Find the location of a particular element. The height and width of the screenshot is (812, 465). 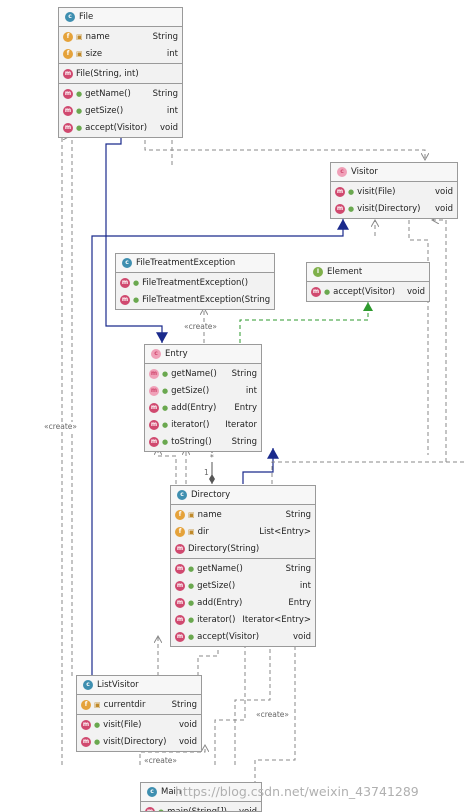

method-row: m●getSize()int is located at coordinates (120, 110).